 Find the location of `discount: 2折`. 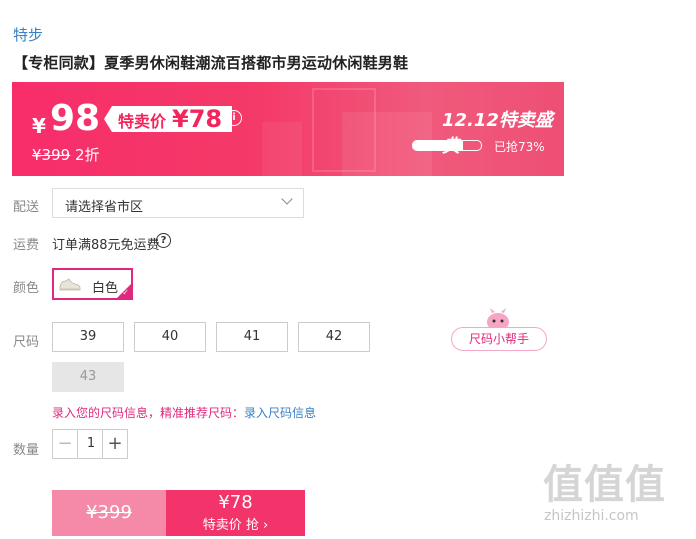

discount: 2折 is located at coordinates (87, 155).